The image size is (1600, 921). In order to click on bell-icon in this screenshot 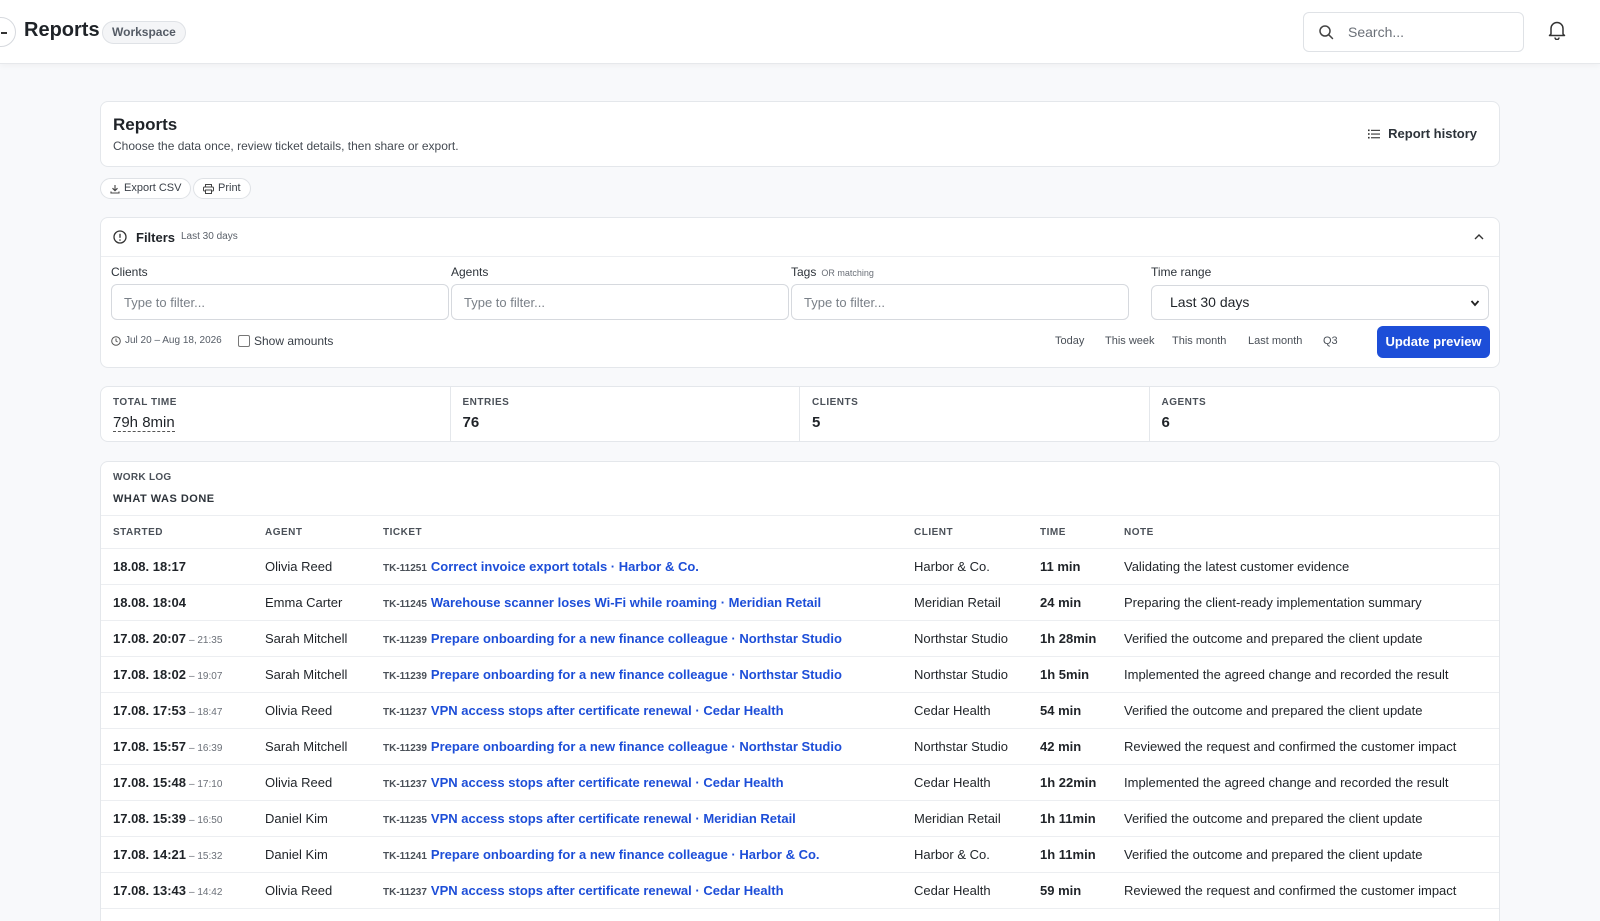, I will do `click(1557, 30)`.